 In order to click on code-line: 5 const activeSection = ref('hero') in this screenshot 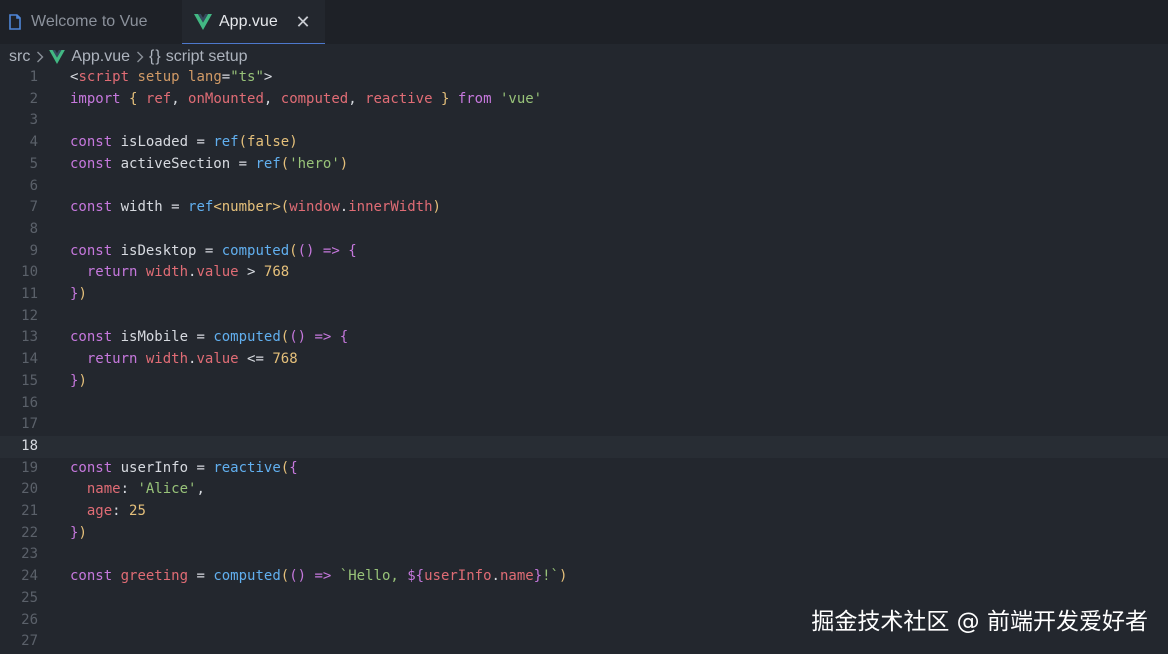, I will do `click(584, 165)`.